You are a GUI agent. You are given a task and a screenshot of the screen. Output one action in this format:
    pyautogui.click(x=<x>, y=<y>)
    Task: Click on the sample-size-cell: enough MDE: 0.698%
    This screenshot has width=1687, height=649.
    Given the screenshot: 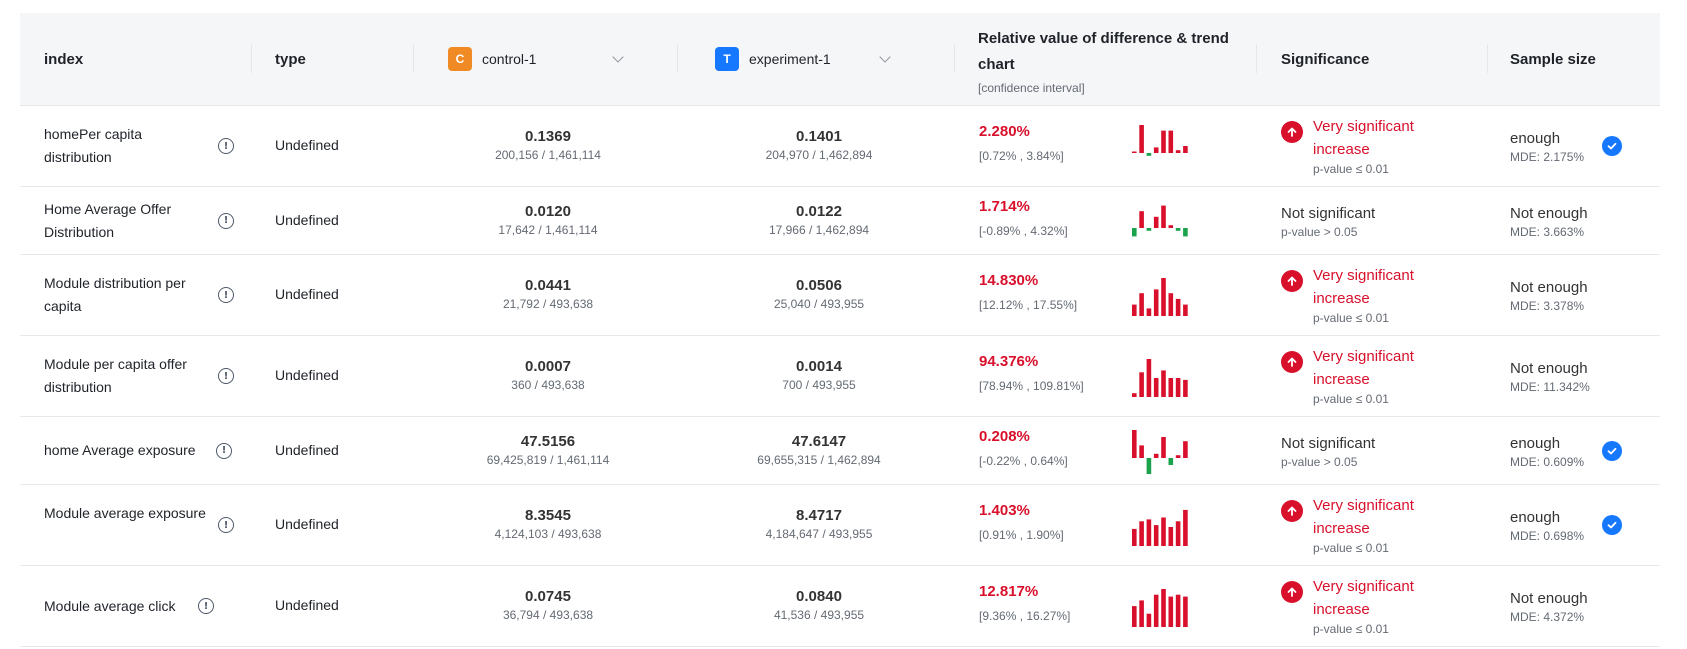 What is the action you would take?
    pyautogui.click(x=1590, y=526)
    